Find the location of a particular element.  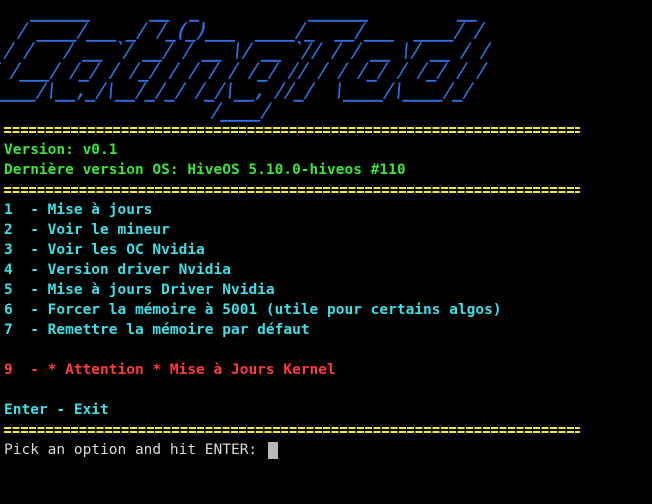

menu-item-number: 5 is located at coordinates (8, 290).